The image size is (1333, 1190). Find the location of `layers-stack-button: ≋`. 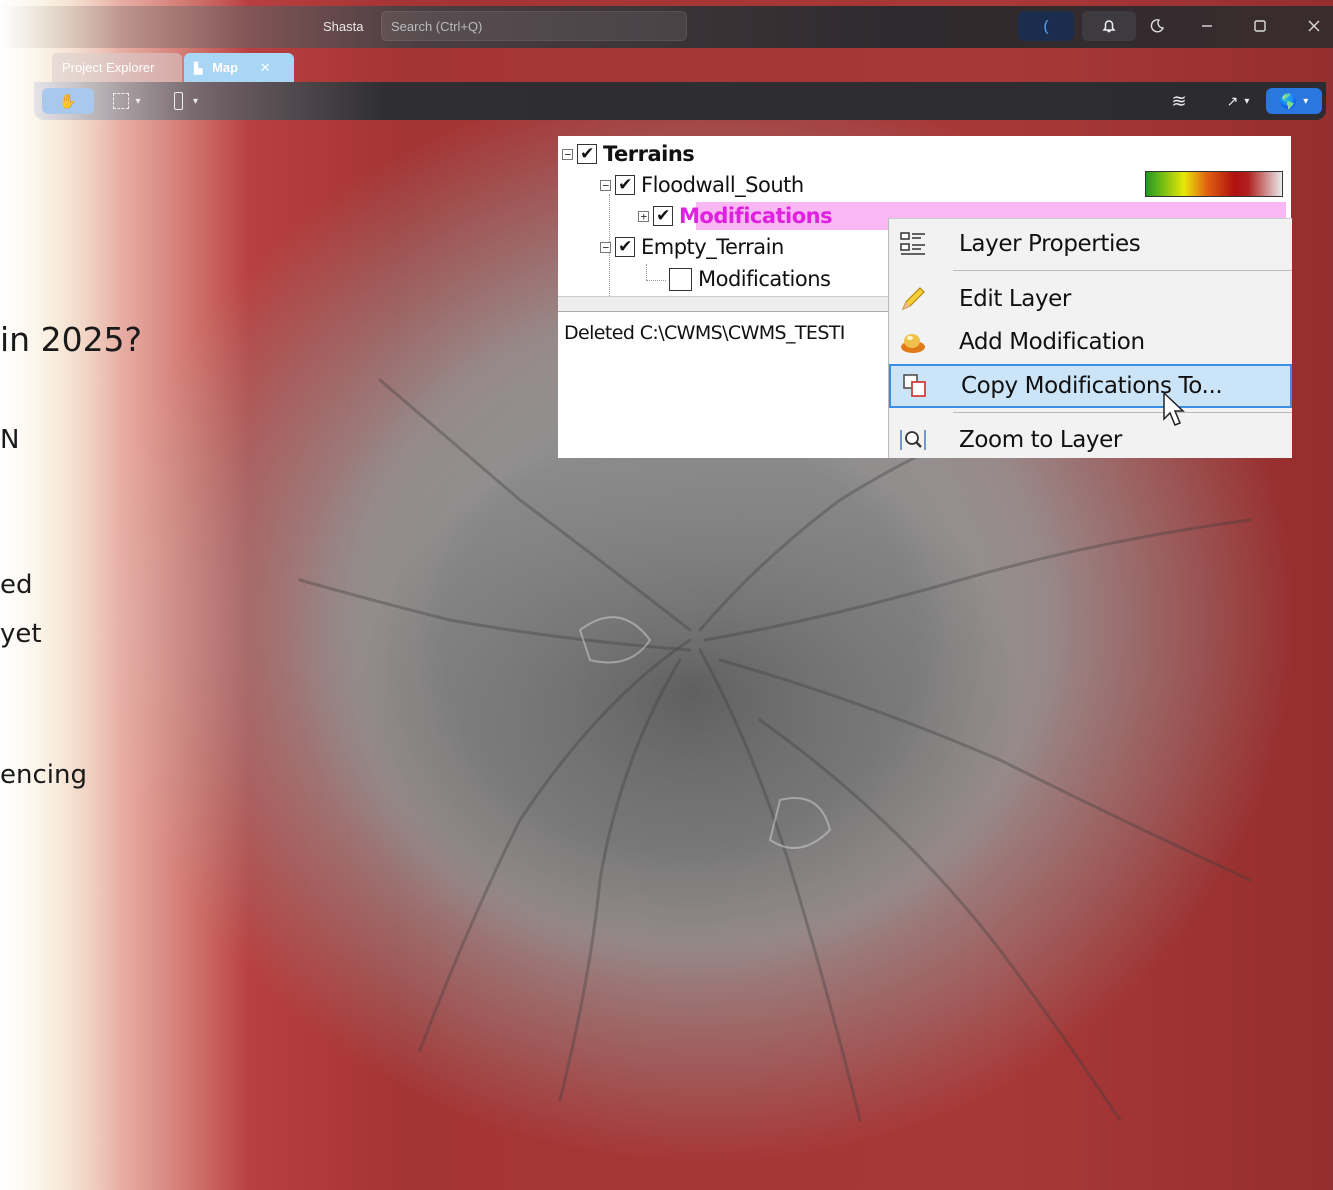

layers-stack-button: ≋ is located at coordinates (1179, 101).